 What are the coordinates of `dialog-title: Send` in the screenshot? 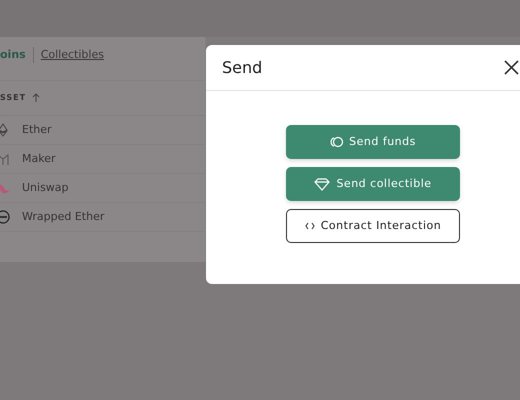 It's located at (242, 67).